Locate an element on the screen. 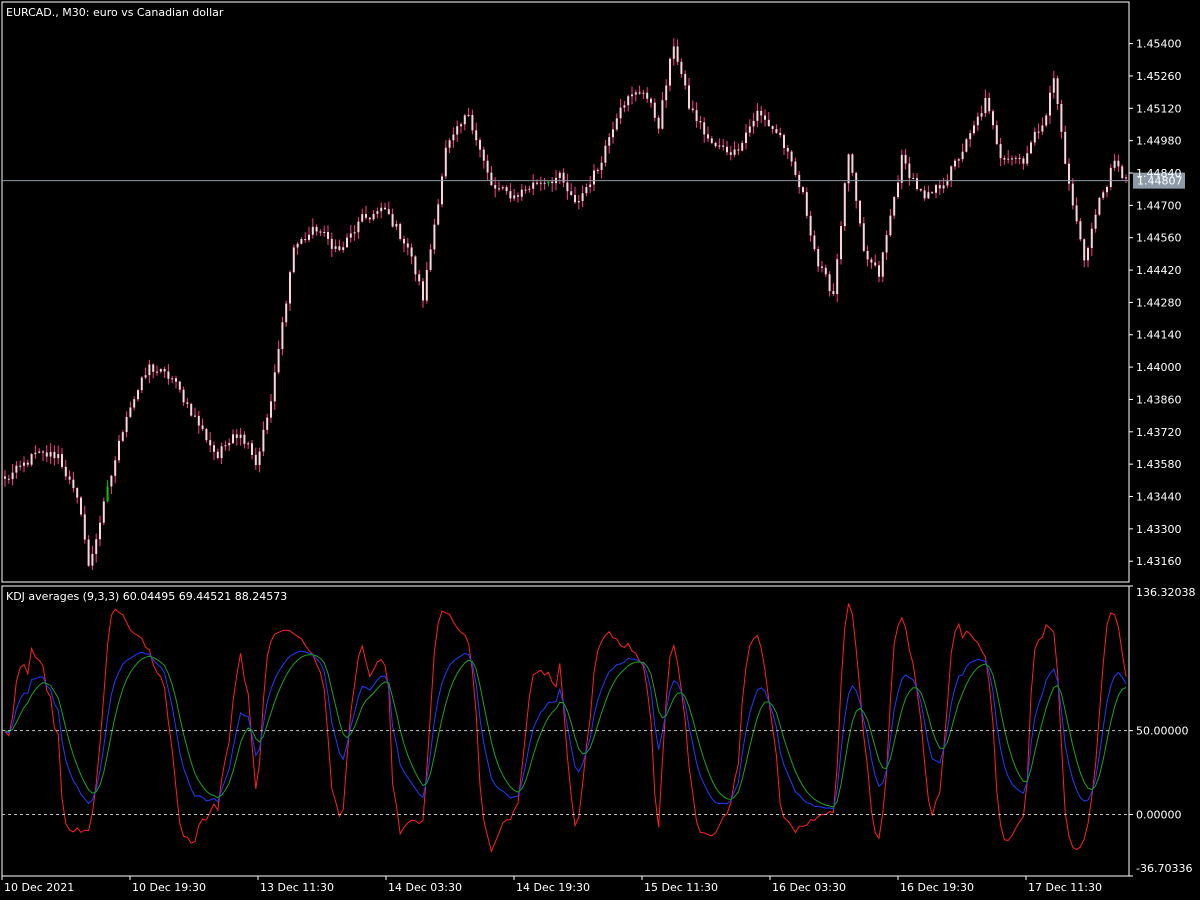 The height and width of the screenshot is (900, 1200). indicator-tick-label: -36.70336 is located at coordinates (1164, 868).